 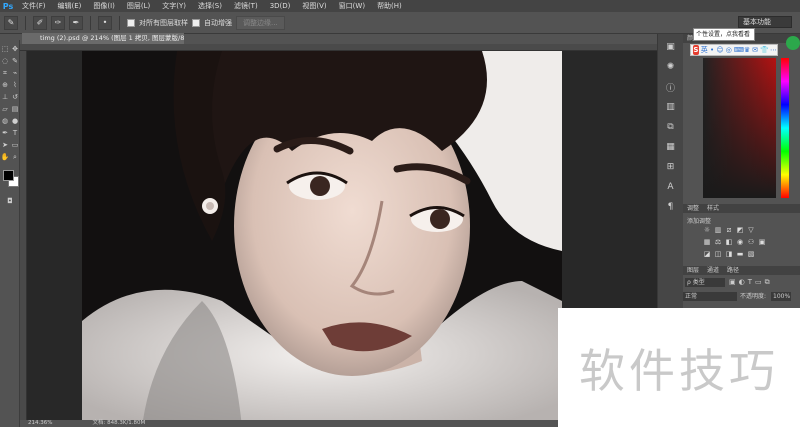 I want to click on brush-panel-icon: ▦, so click(x=671, y=147).